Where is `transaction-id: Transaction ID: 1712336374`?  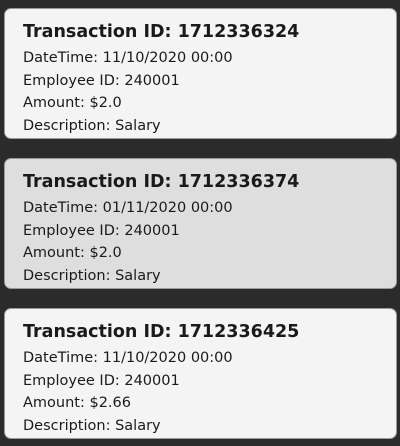 transaction-id: Transaction ID: 1712336374 is located at coordinates (161, 182).